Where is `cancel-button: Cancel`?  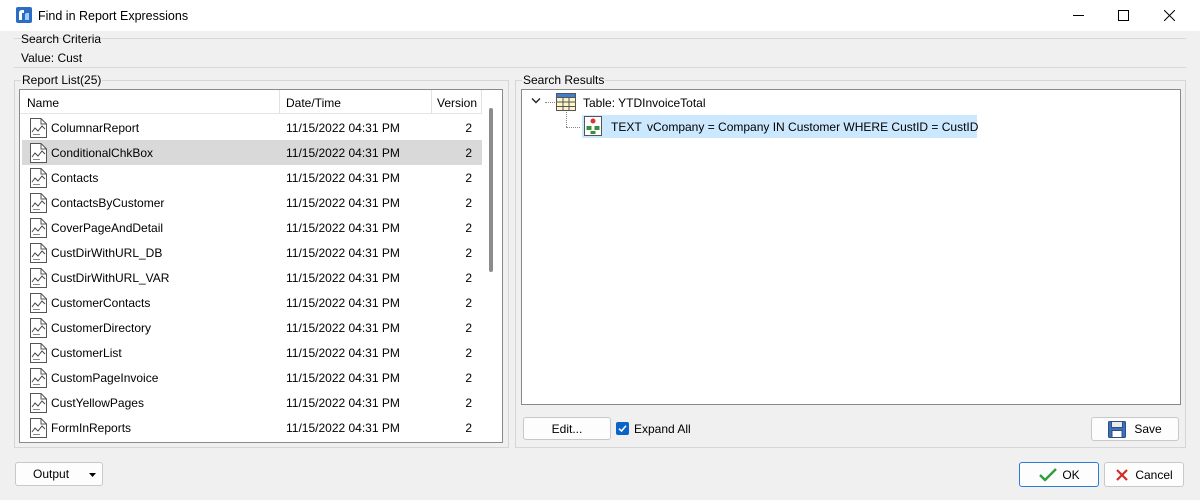
cancel-button: Cancel is located at coordinates (1144, 474).